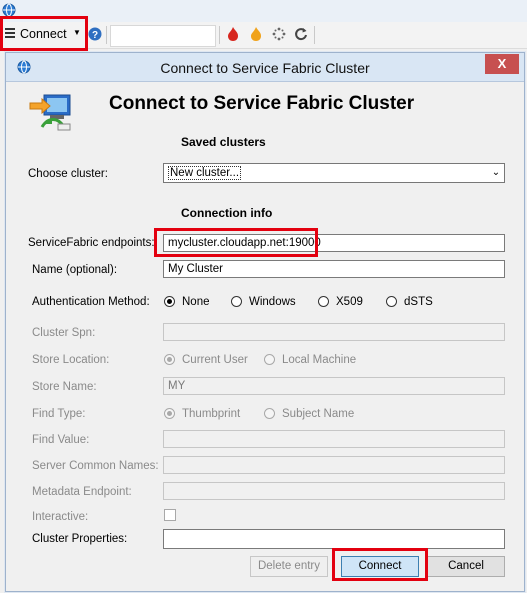 The height and width of the screenshot is (593, 527). I want to click on store-current-user-label: Current User, so click(215, 360).